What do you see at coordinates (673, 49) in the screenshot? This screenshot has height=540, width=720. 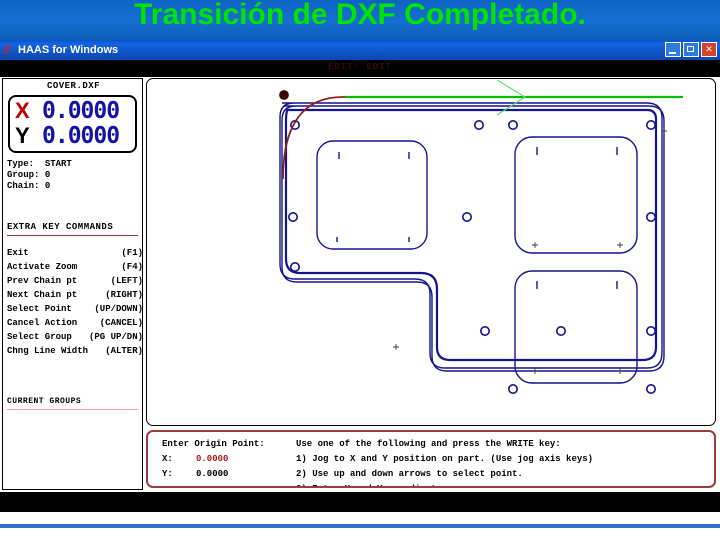 I see `minimize-button` at bounding box center [673, 49].